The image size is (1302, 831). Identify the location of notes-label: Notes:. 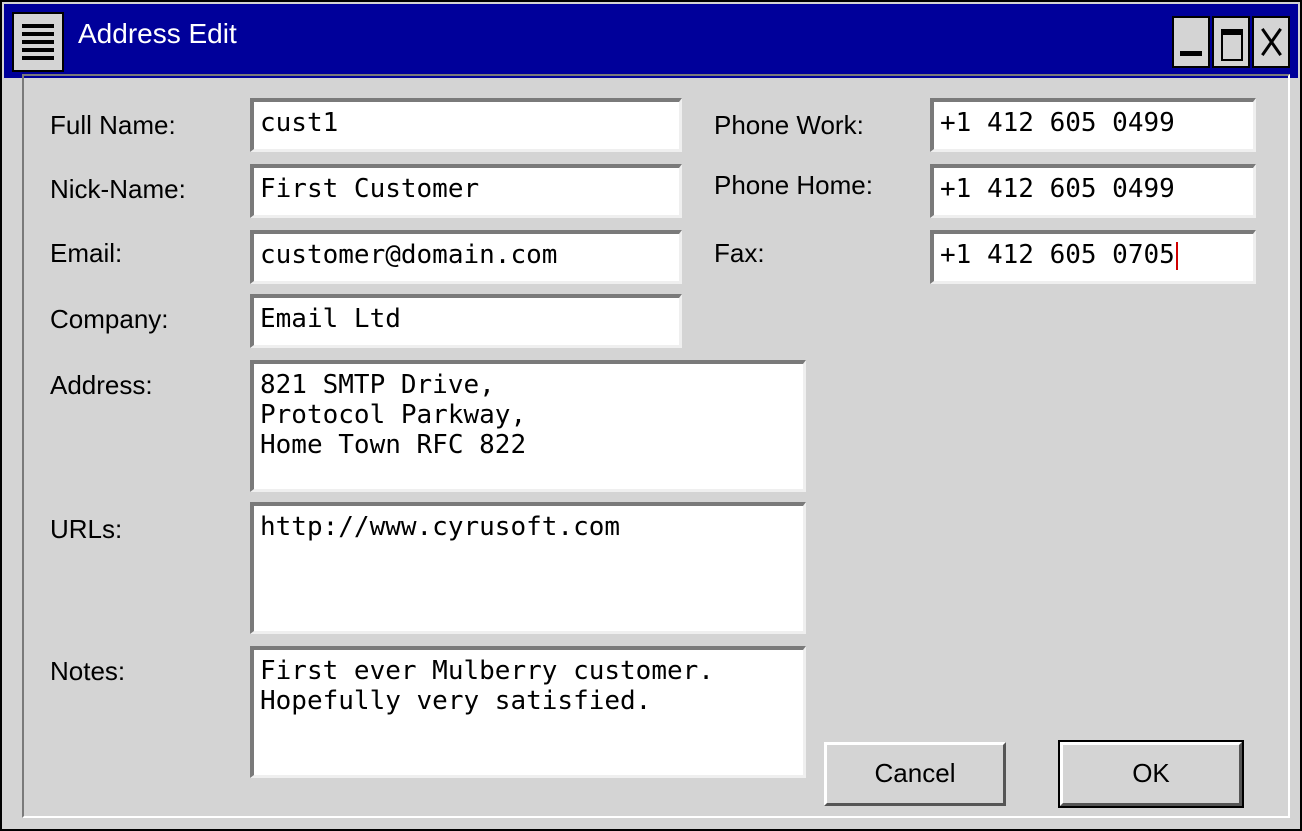
(88, 671).